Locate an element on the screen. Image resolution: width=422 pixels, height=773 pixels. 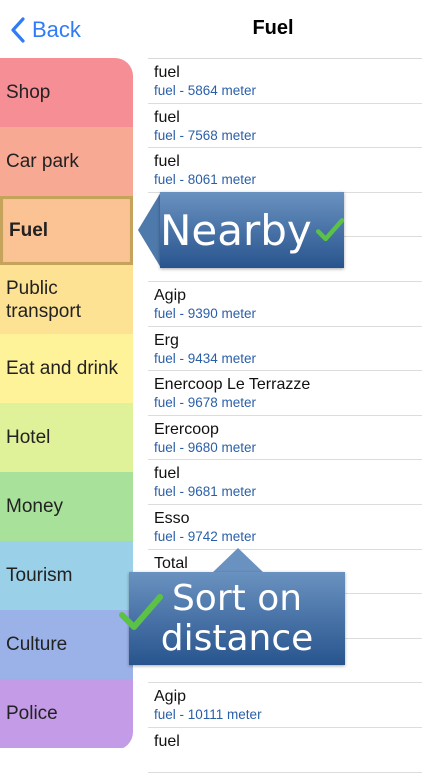
category-label: Car park is located at coordinates (42, 161).